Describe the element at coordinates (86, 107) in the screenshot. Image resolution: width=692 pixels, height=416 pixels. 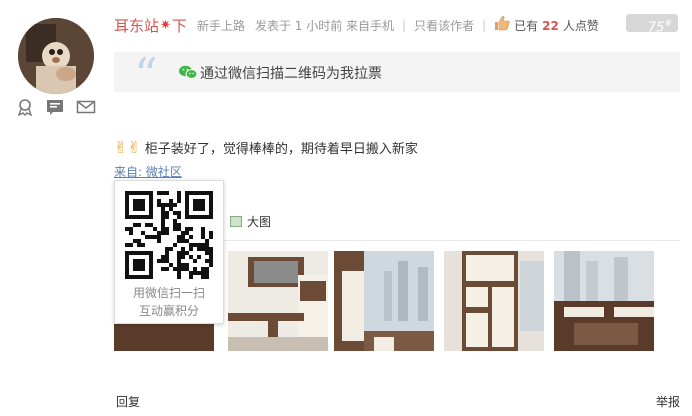
I see `envelope-icon` at that location.